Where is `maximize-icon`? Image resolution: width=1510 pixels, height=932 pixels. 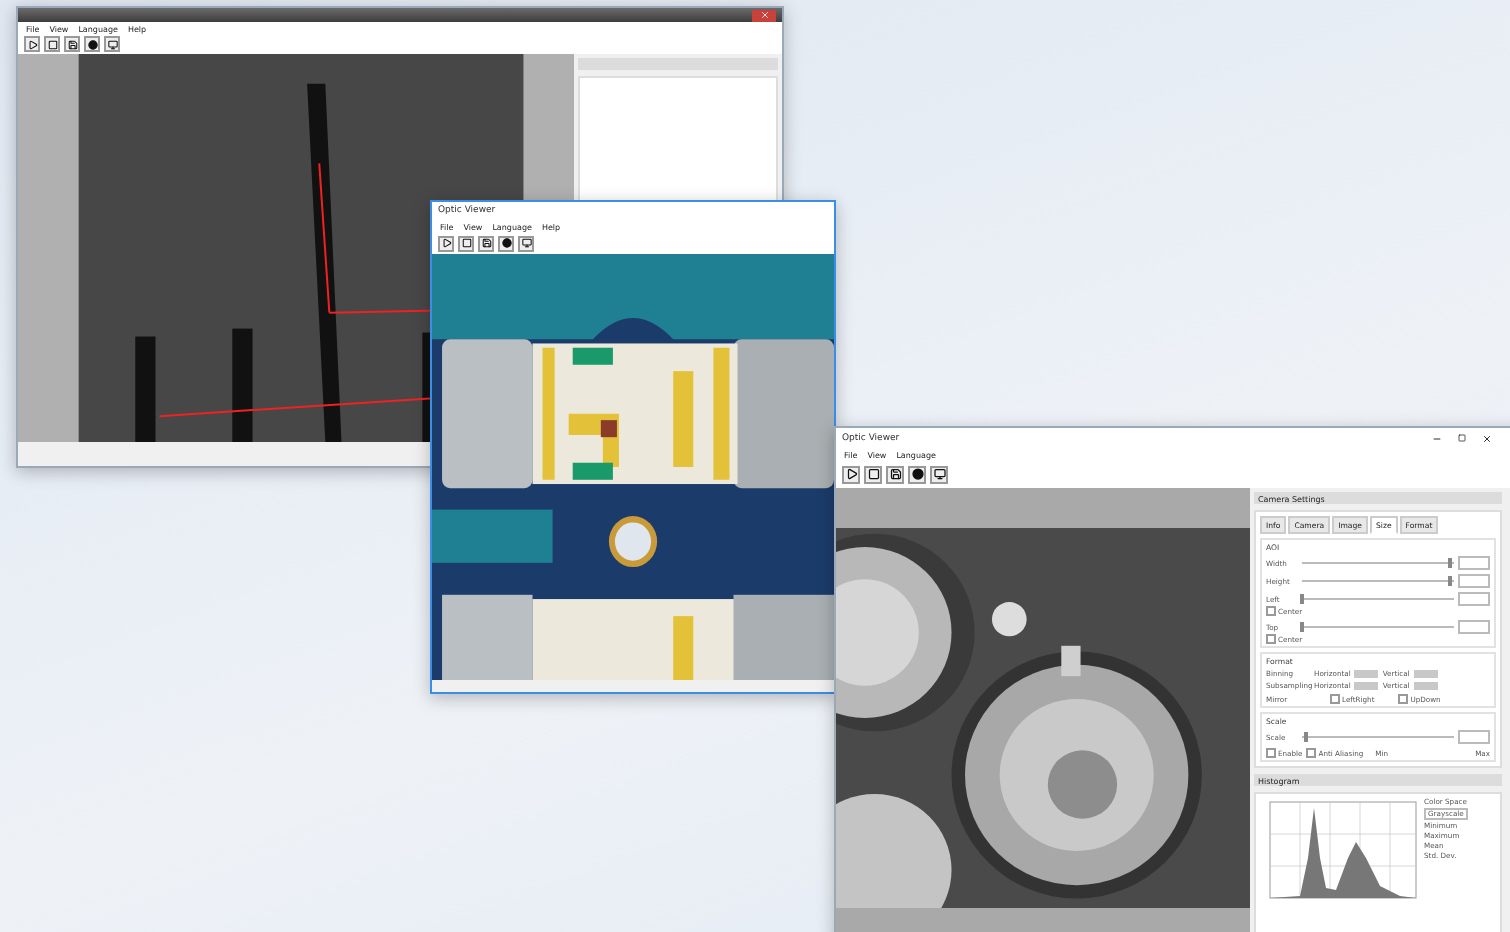 maximize-icon is located at coordinates (1462, 437).